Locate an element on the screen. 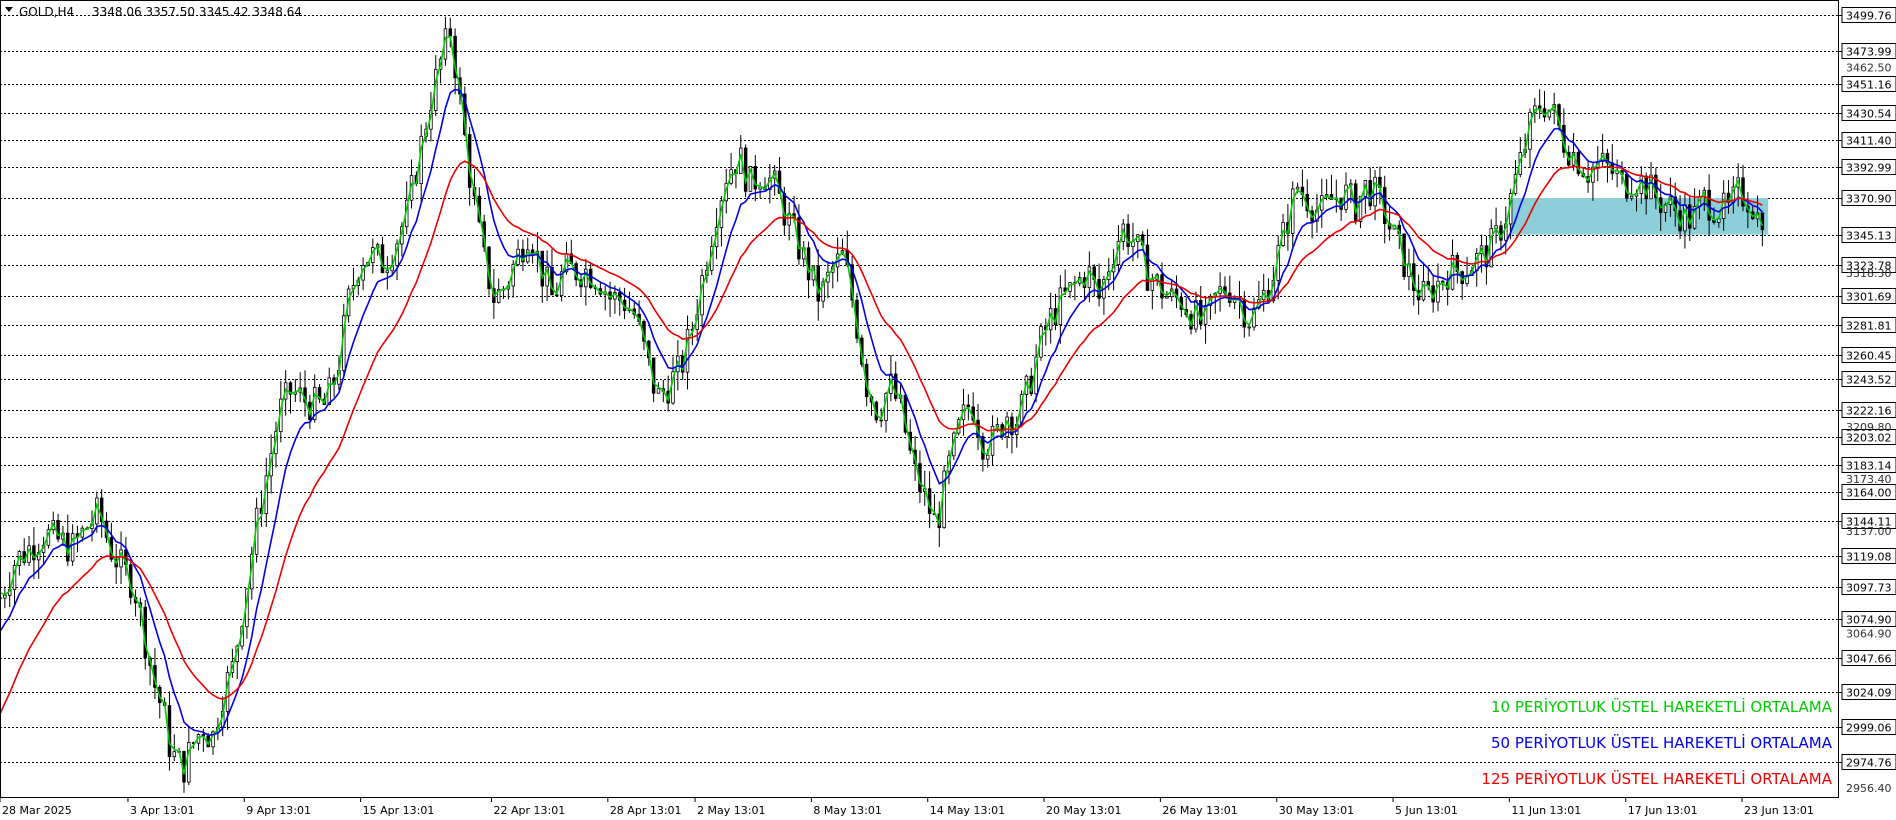 The image size is (1896, 820). minor-price-label: 3462.50 is located at coordinates (1869, 68).